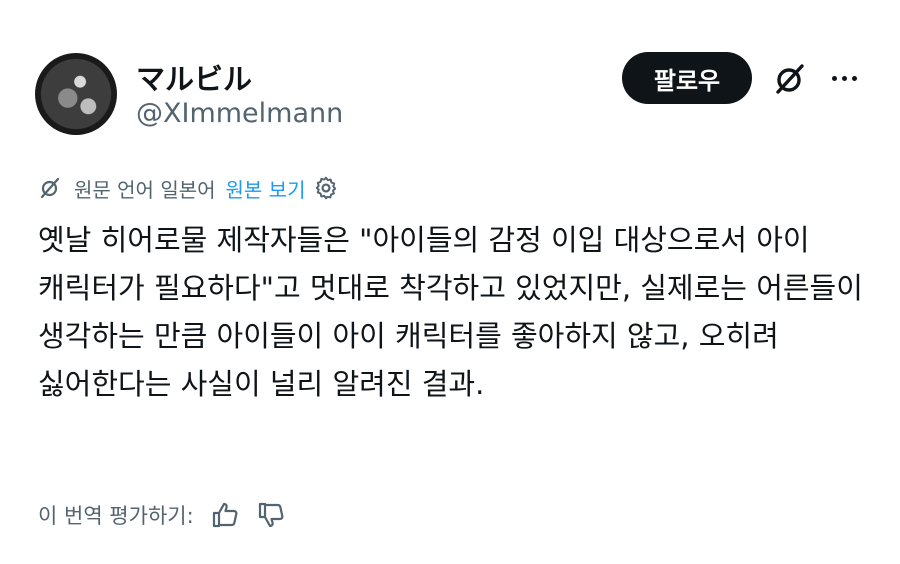 This screenshot has width=900, height=564. What do you see at coordinates (687, 78) in the screenshot?
I see `follow-button: 팔로우` at bounding box center [687, 78].